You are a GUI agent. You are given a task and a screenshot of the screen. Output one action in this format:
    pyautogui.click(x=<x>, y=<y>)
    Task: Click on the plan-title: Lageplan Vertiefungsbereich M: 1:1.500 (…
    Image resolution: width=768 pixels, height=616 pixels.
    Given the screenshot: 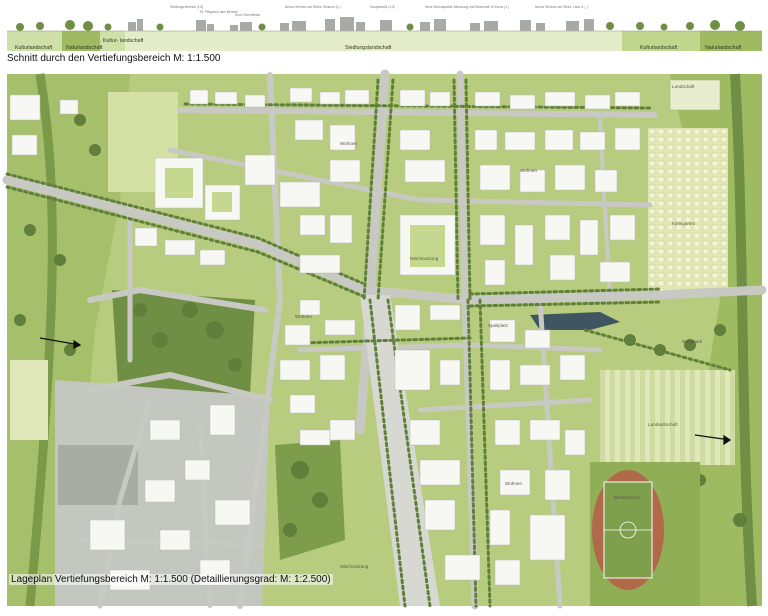 What is the action you would take?
    pyautogui.click(x=171, y=579)
    